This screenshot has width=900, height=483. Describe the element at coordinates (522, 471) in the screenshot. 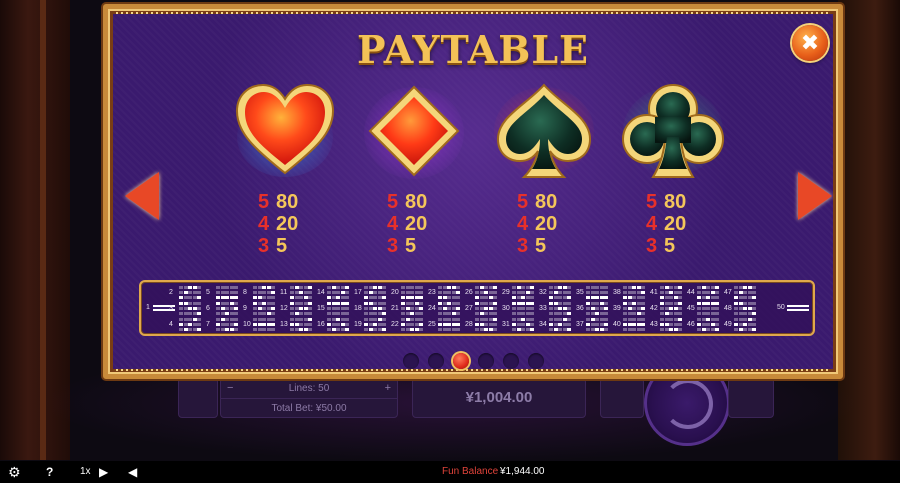

I see `fun-balance-value: ¥1,944.00` at that location.